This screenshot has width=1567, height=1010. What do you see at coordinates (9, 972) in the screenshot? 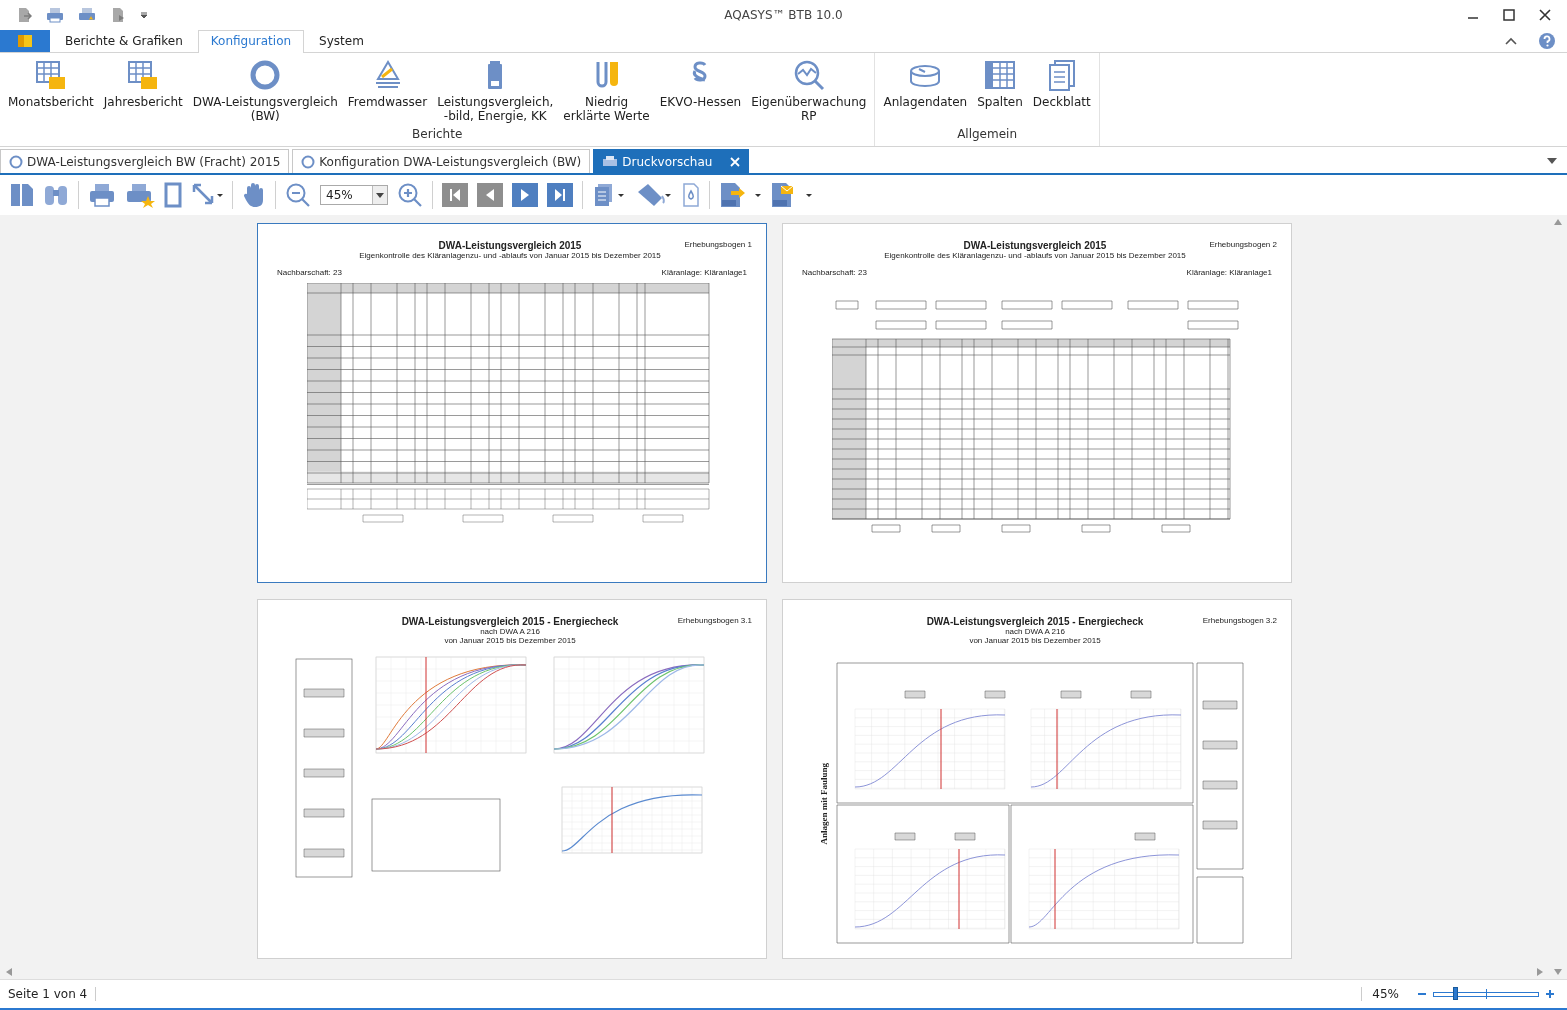
I see `scroll-left-icon` at bounding box center [9, 972].